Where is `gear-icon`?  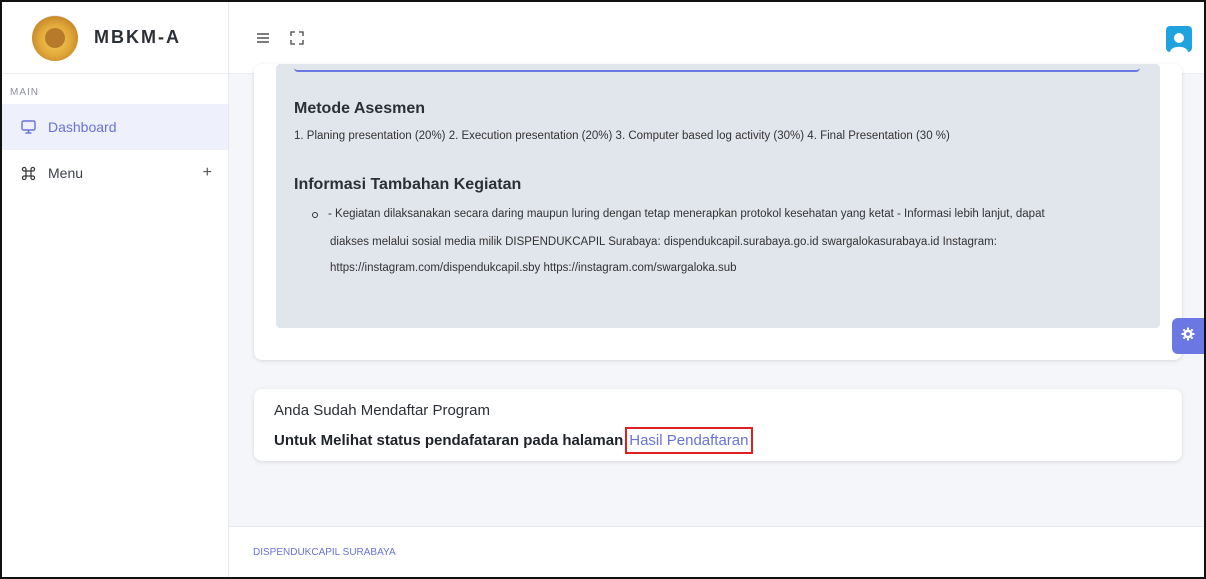 gear-icon is located at coordinates (1188, 336).